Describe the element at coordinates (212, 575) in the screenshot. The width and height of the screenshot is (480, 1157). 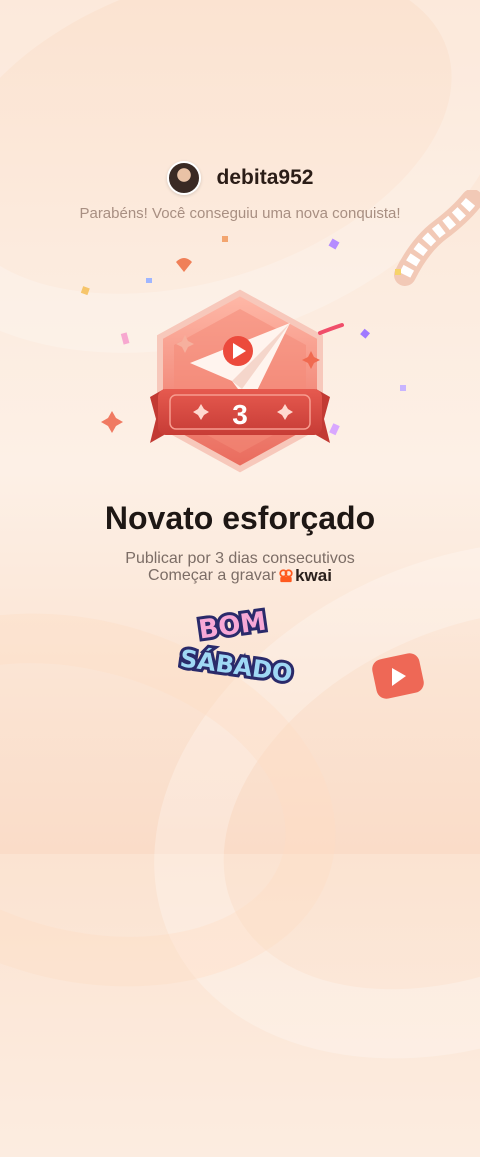
I see `start-recording-label: Começar a gravar` at that location.